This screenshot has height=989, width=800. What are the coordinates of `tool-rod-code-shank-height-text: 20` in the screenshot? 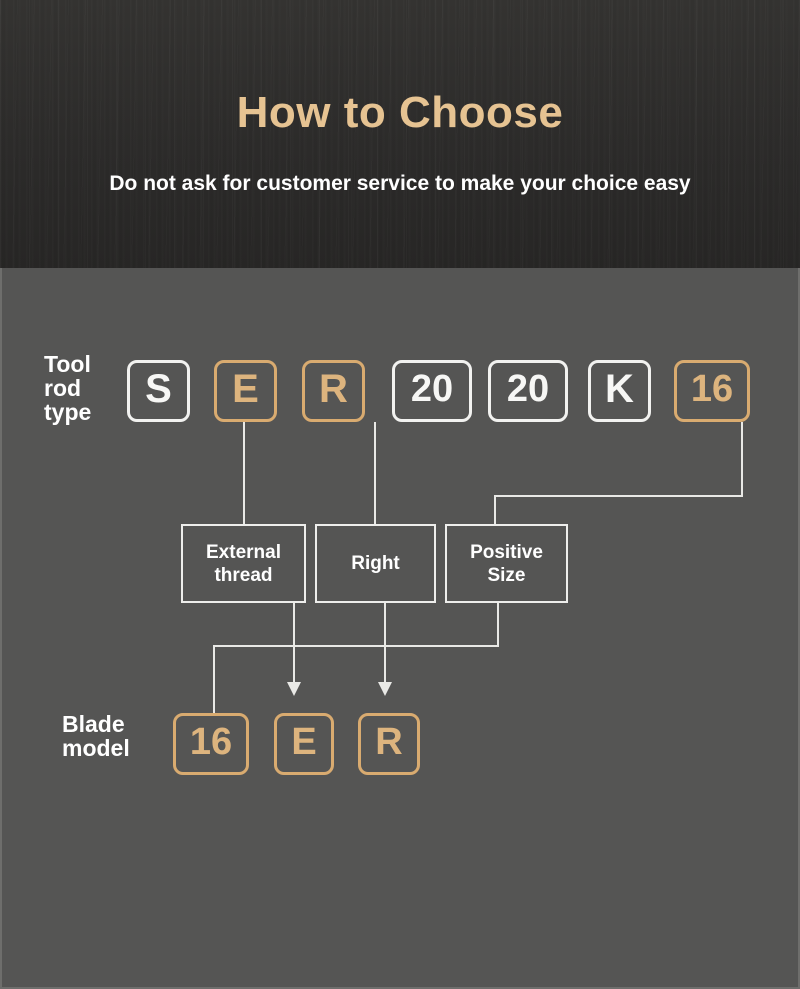 It's located at (528, 389).